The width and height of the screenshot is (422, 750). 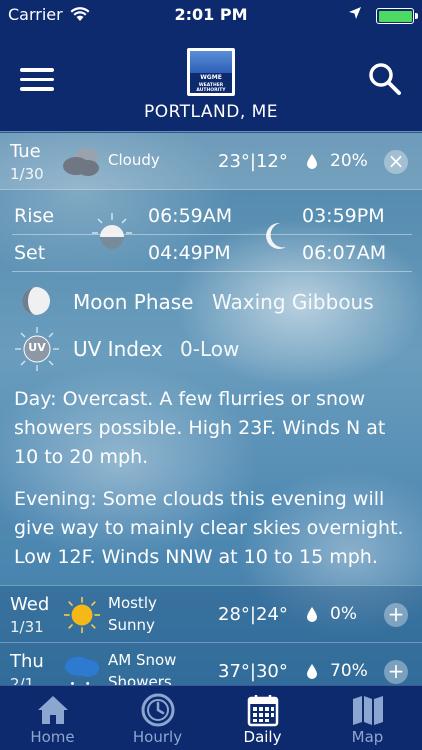 What do you see at coordinates (293, 302) in the screenshot?
I see `moon-phase-value: Waxing Gibbous` at bounding box center [293, 302].